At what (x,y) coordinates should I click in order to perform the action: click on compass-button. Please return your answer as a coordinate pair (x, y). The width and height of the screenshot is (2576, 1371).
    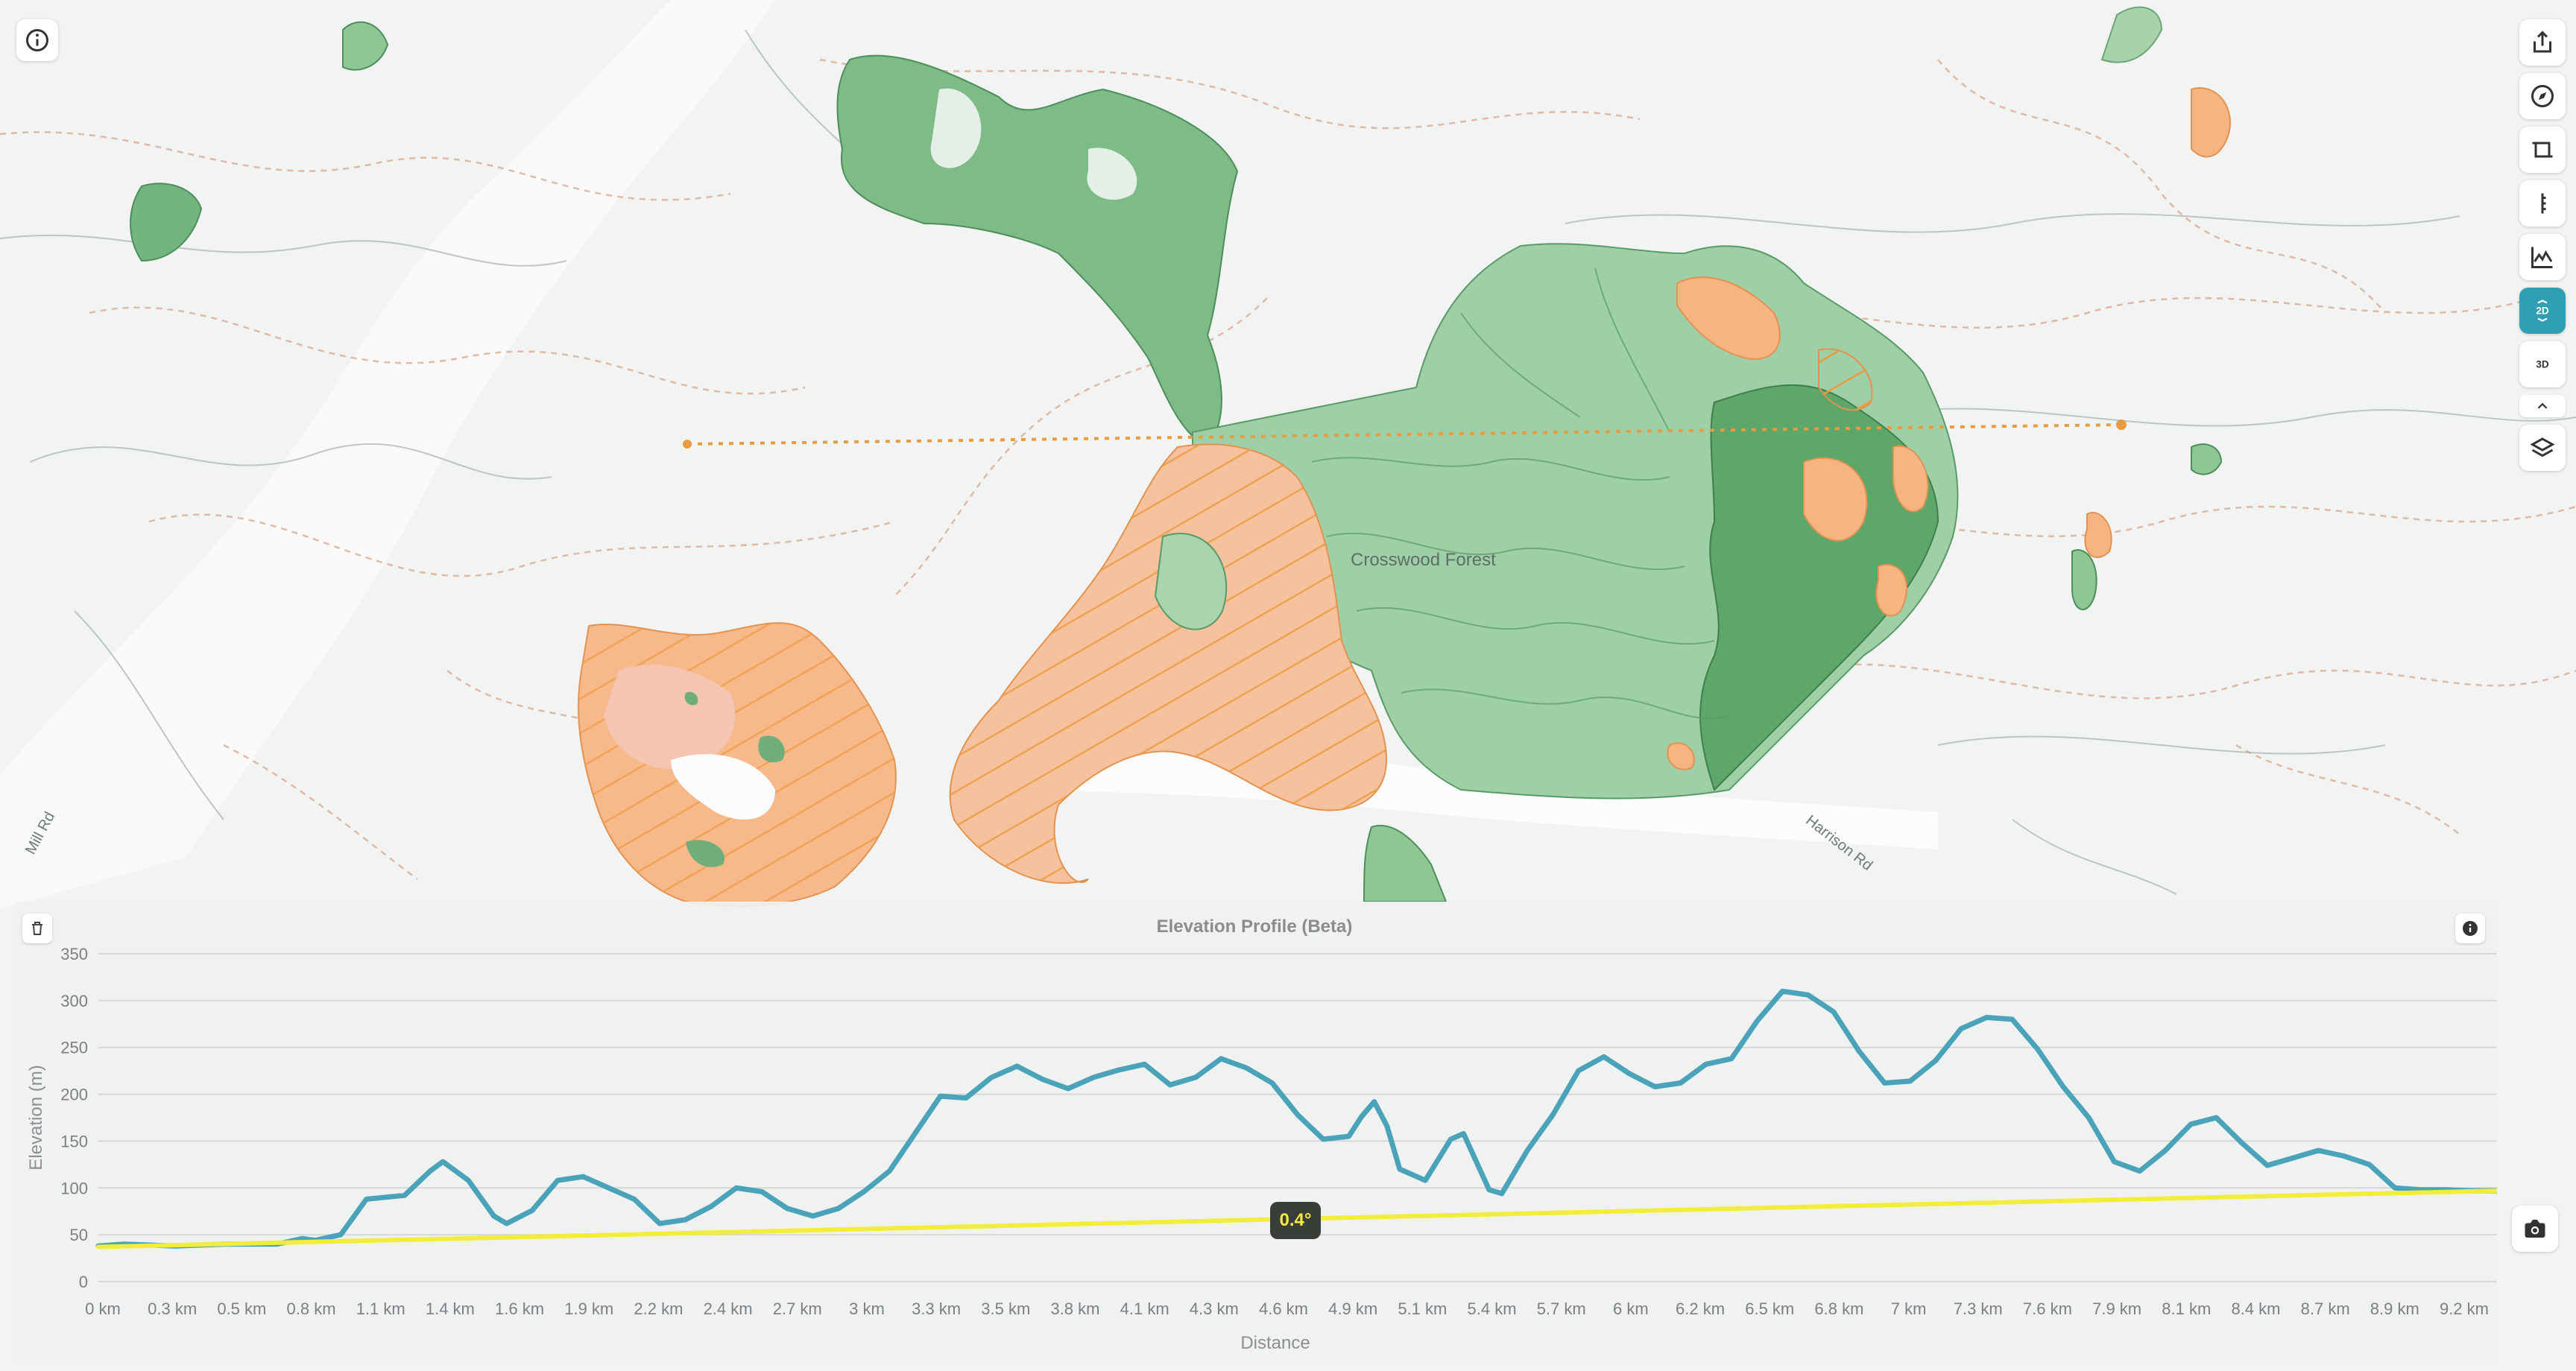
    Looking at the image, I should click on (2542, 96).